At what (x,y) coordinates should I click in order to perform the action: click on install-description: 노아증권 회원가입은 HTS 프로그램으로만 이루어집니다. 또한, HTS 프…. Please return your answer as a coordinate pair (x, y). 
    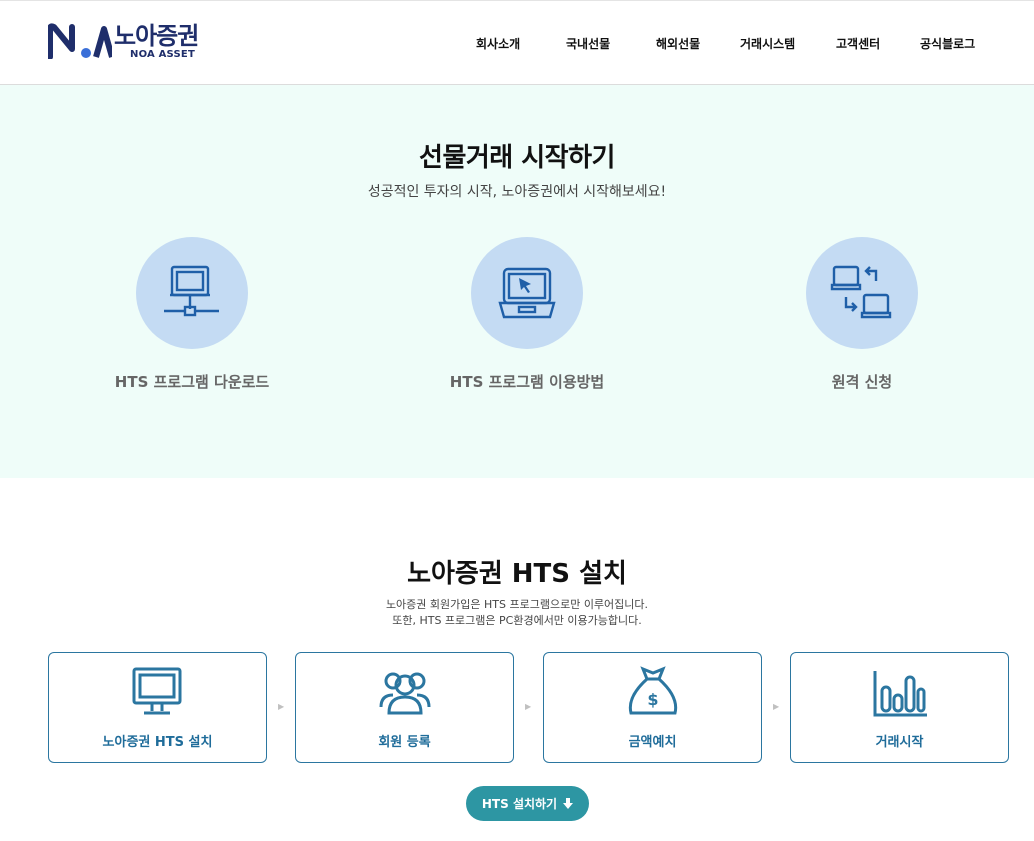
    Looking at the image, I should click on (517, 613).